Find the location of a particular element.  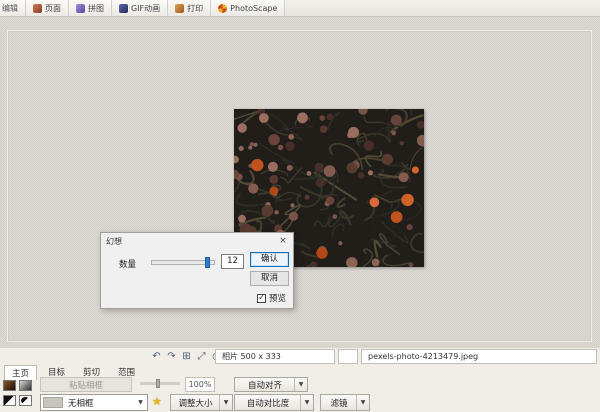

combine-icon is located at coordinates (80, 8).